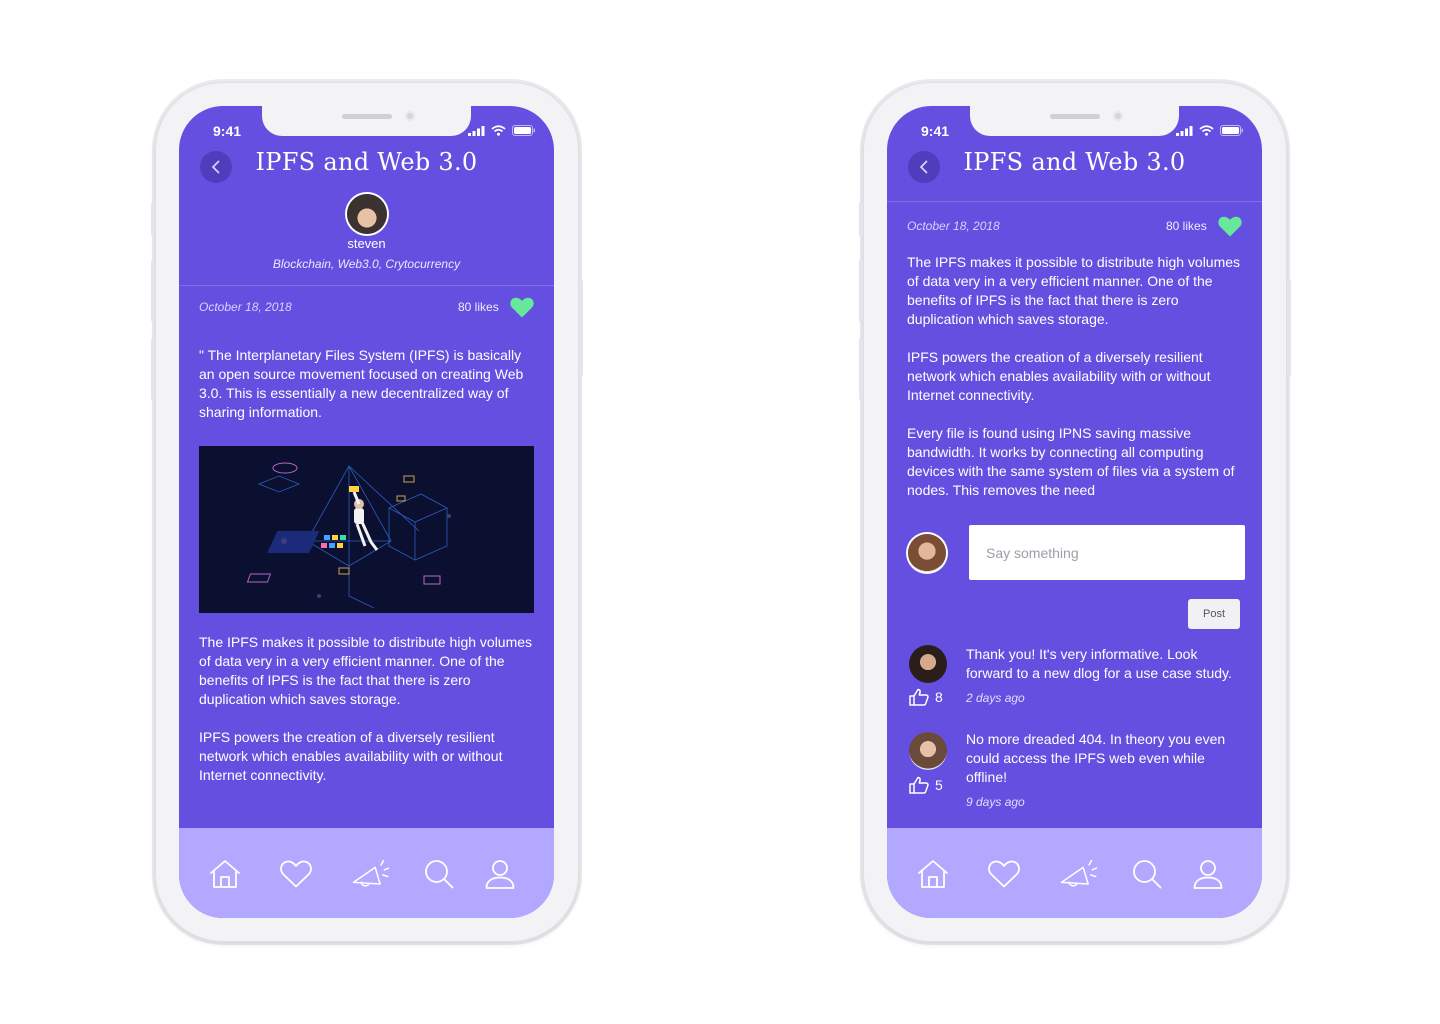  Describe the element at coordinates (995, 698) in the screenshot. I see `comment-timestamp: 2 days ago` at that location.